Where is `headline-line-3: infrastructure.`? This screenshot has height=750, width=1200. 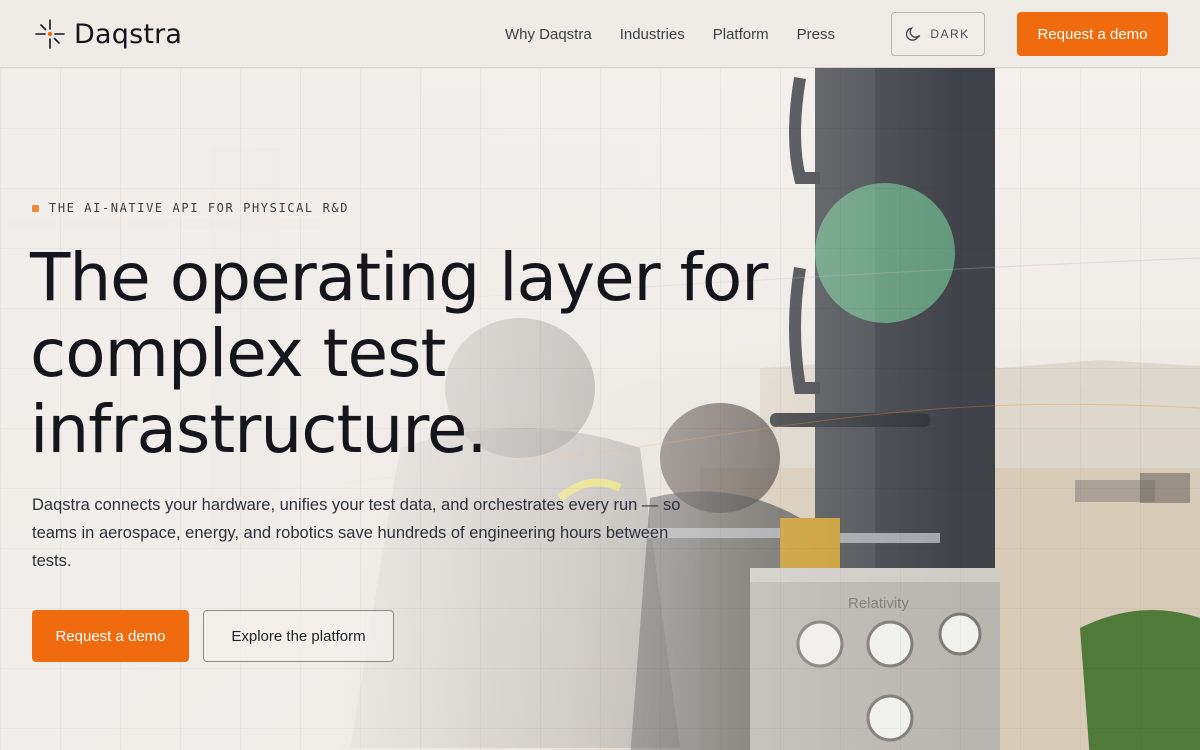 headline-line-3: infrastructure. is located at coordinates (258, 429).